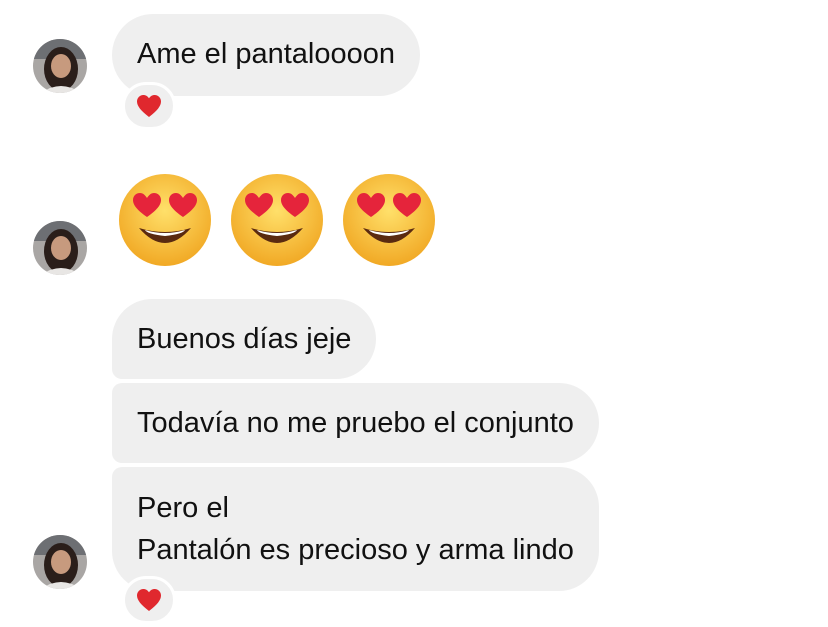 The width and height of the screenshot is (828, 627). I want to click on message-bubble: Buenos días jeje, so click(244, 339).